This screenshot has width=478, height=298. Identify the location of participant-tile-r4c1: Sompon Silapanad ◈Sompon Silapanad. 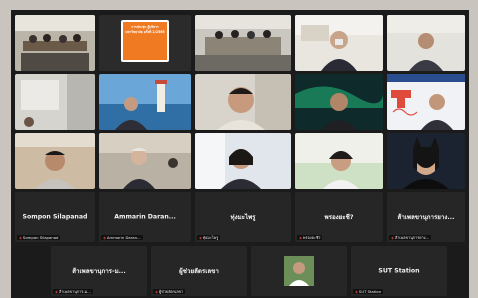
(55, 217).